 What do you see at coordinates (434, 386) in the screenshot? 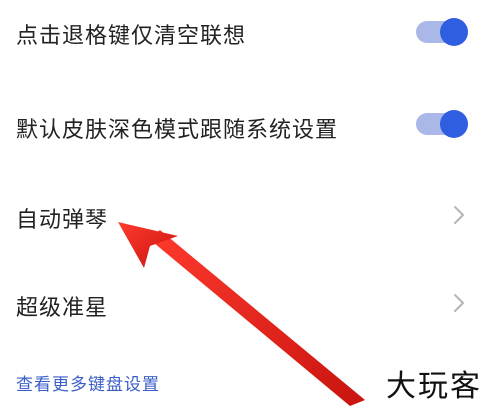
I see `watermark-logo: 大玩客` at bounding box center [434, 386].